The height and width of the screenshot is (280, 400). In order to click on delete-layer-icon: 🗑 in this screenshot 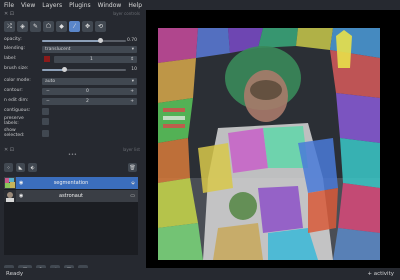, I will do `click(132, 167)`.